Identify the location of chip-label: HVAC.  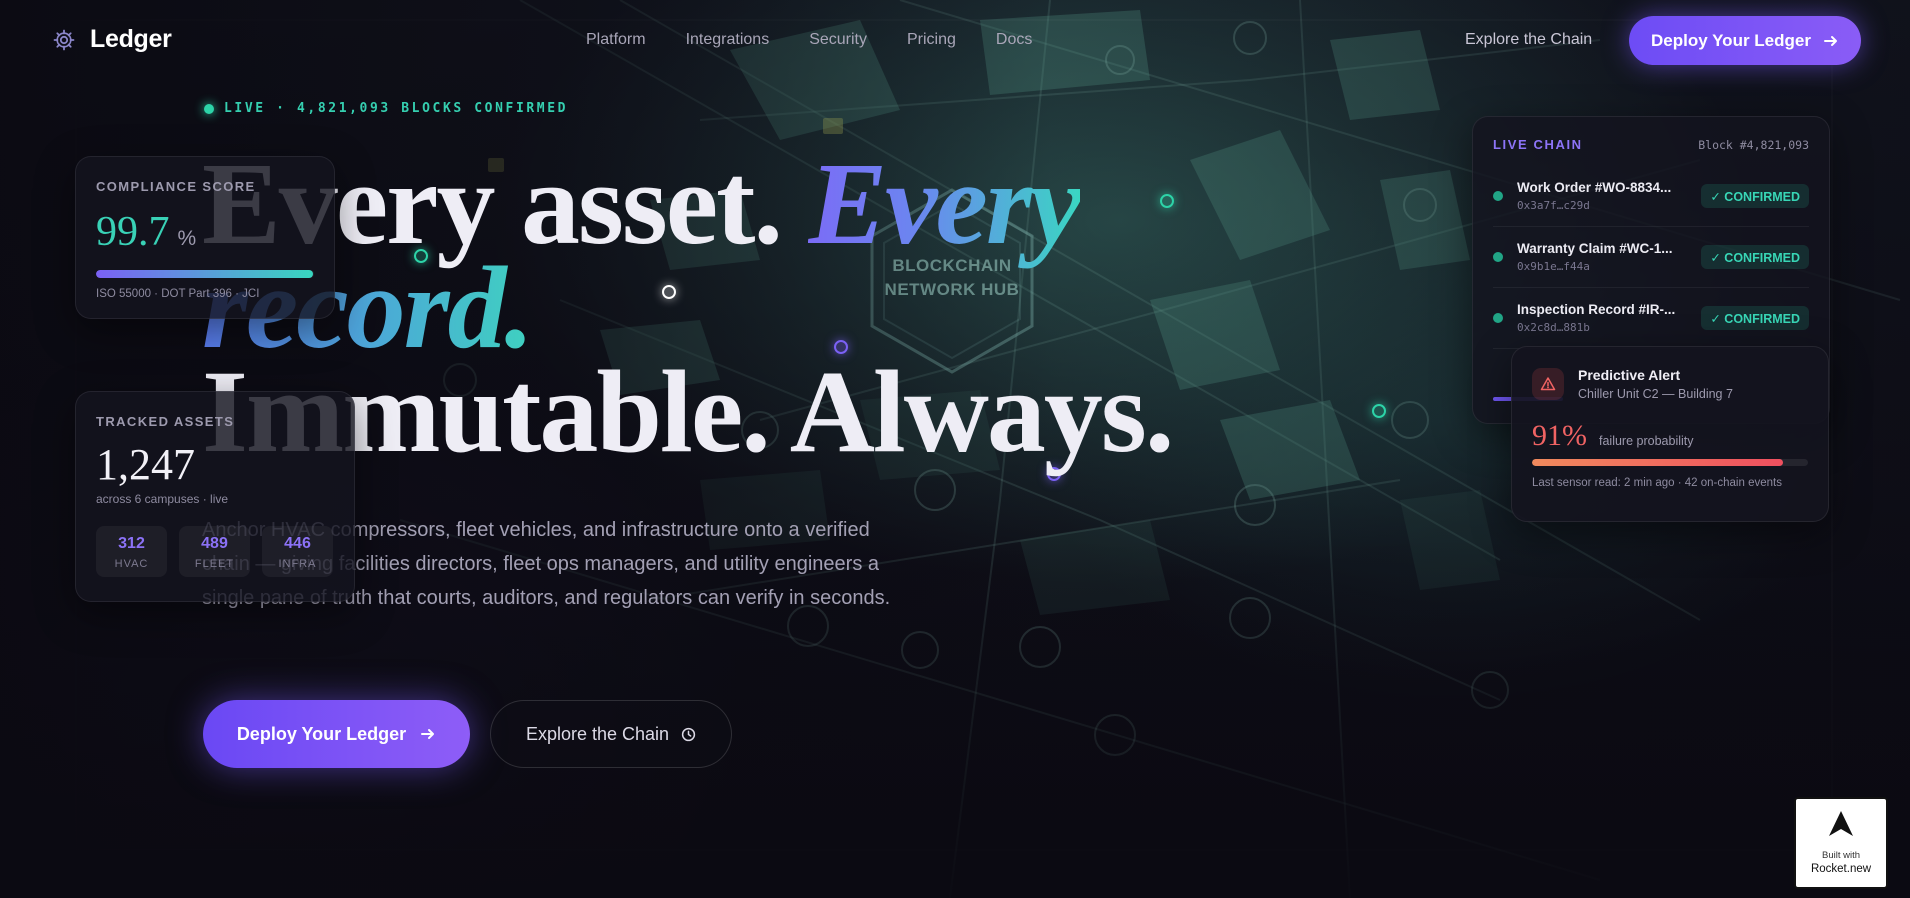
(131, 564).